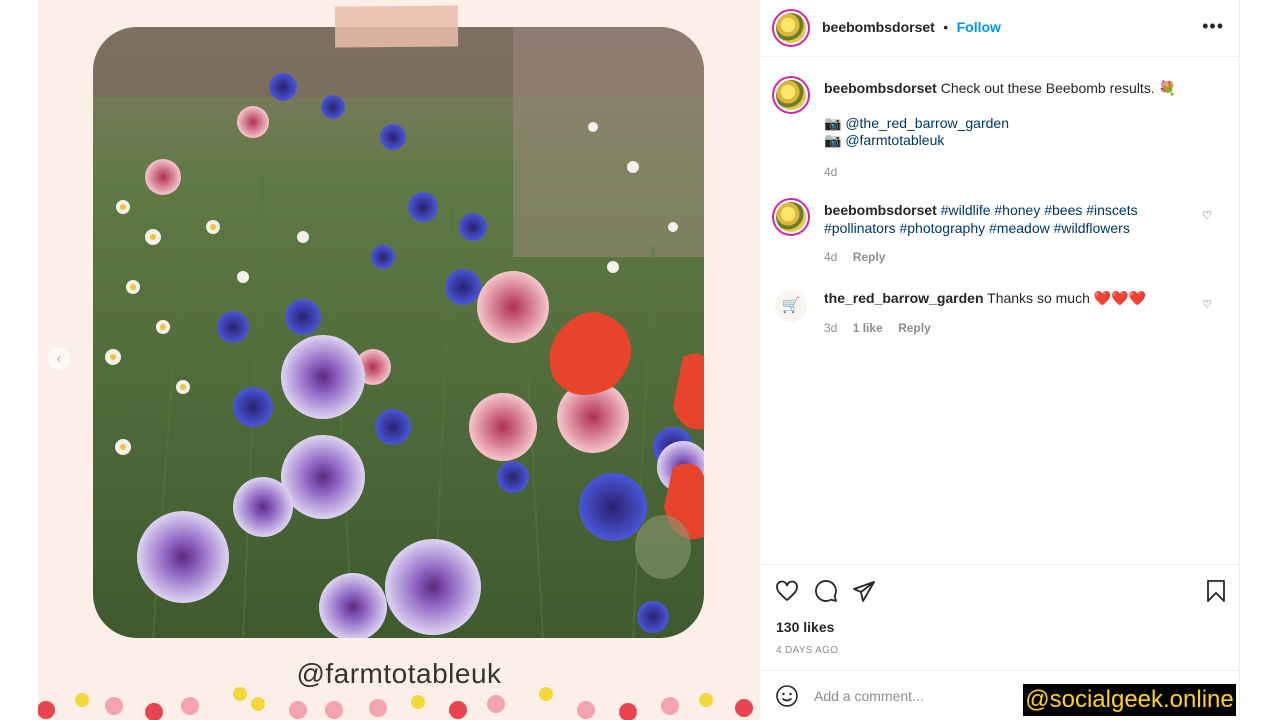 The image size is (1280, 720). I want to click on post-actions: 130 likes 4 DAYS AGO, so click(1000, 617).